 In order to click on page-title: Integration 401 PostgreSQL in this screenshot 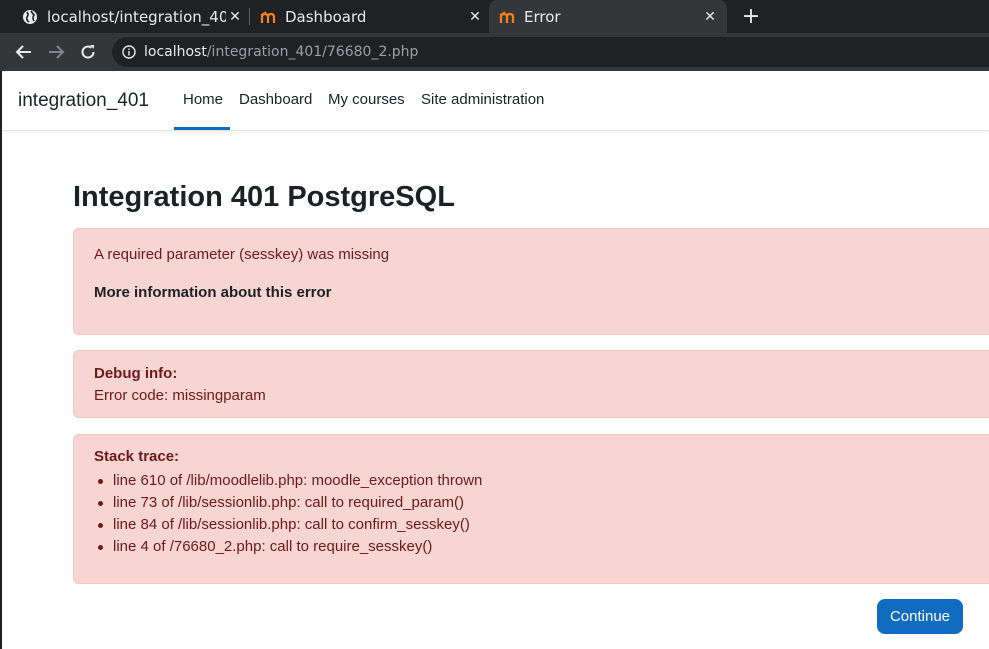, I will do `click(264, 197)`.